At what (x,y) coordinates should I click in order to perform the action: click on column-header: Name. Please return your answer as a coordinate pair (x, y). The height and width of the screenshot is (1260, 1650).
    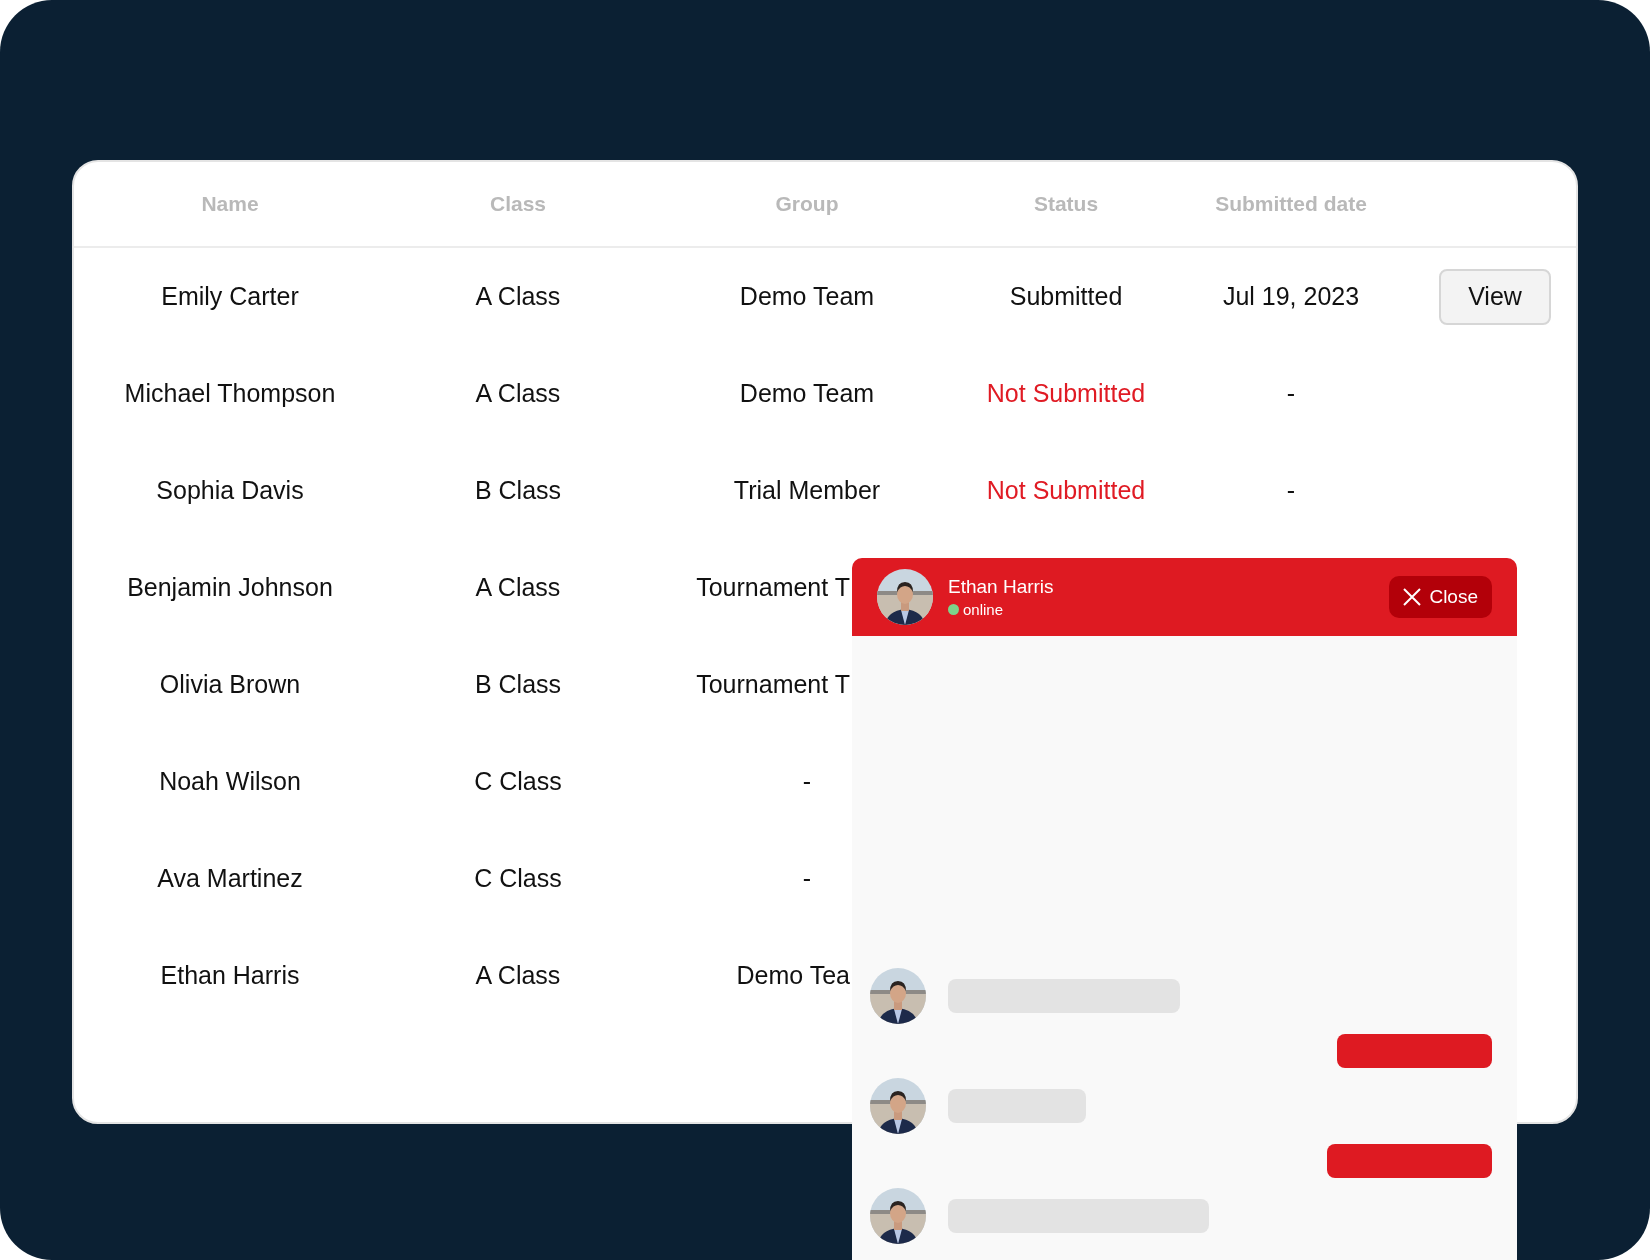
    Looking at the image, I should click on (230, 204).